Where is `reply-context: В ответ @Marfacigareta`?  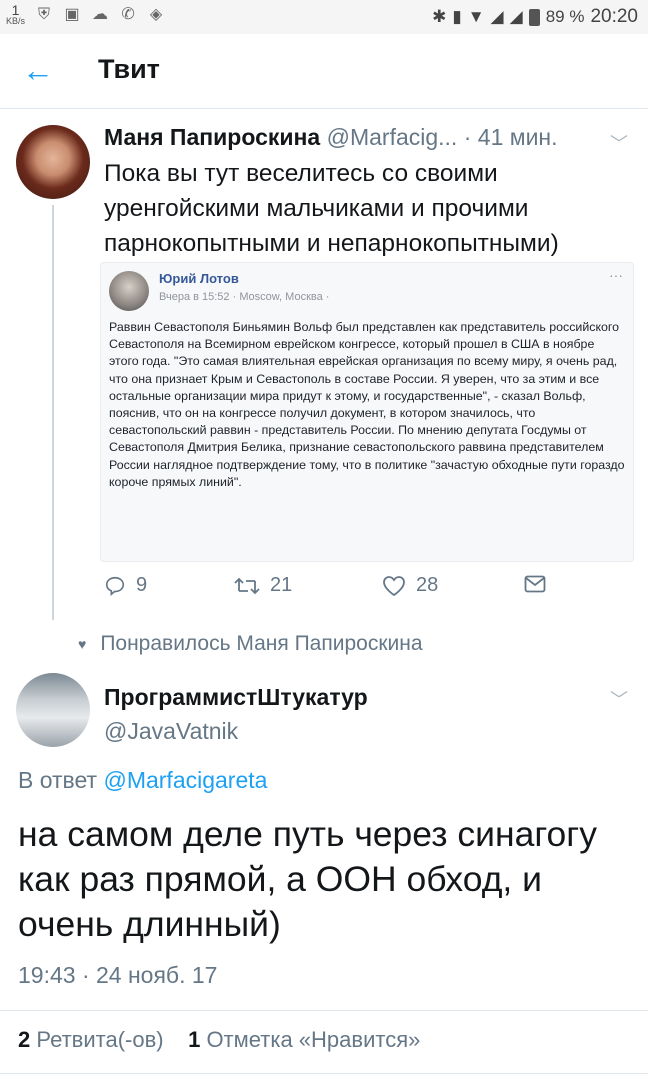 reply-context: В ответ @Marfacigareta is located at coordinates (142, 780).